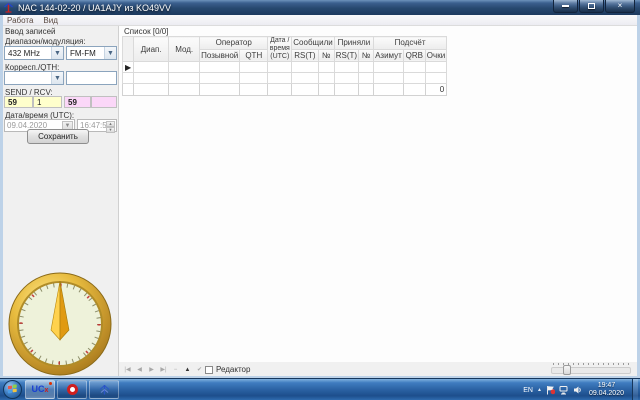 The width and height of the screenshot is (640, 400). What do you see at coordinates (30, 31) in the screenshot?
I see `panel-caption: Ввод записей` at bounding box center [30, 31].